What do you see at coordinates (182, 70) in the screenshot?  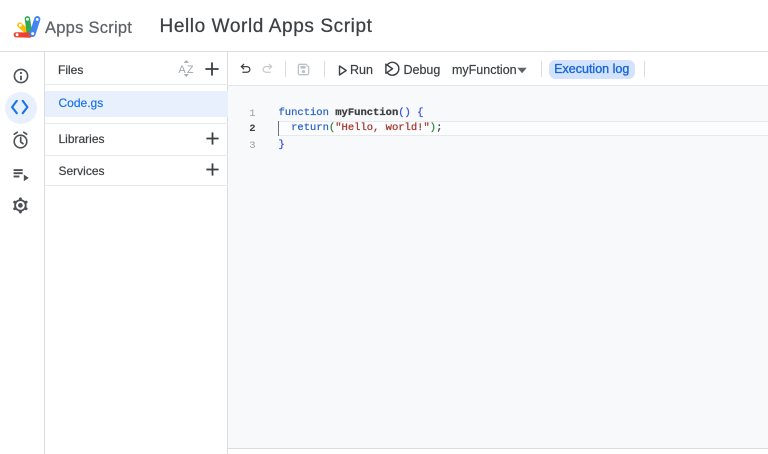 I see `svg-text: A` at bounding box center [182, 70].